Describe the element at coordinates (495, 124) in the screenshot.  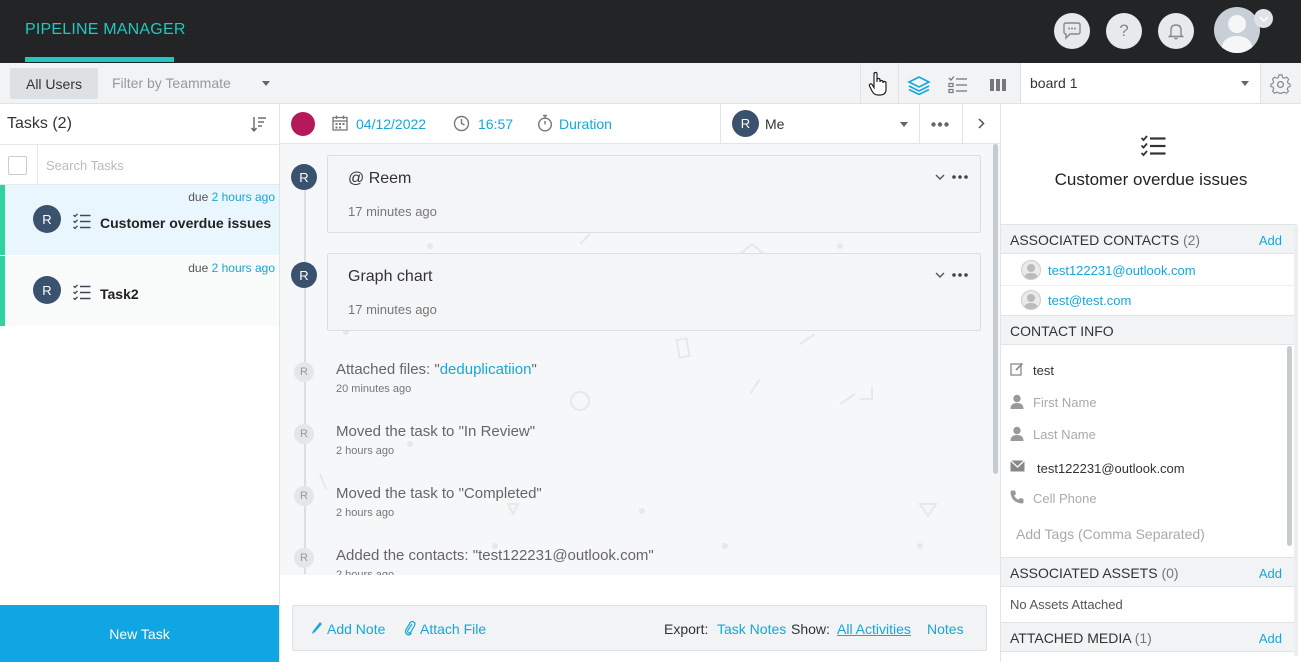
I see `due-time: 16:57` at that location.